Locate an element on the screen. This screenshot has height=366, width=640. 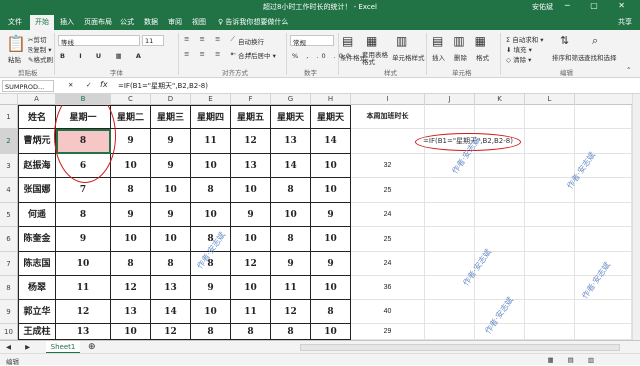
window-controls: ─ ▢ ✕ is located at coordinates (599, 5).